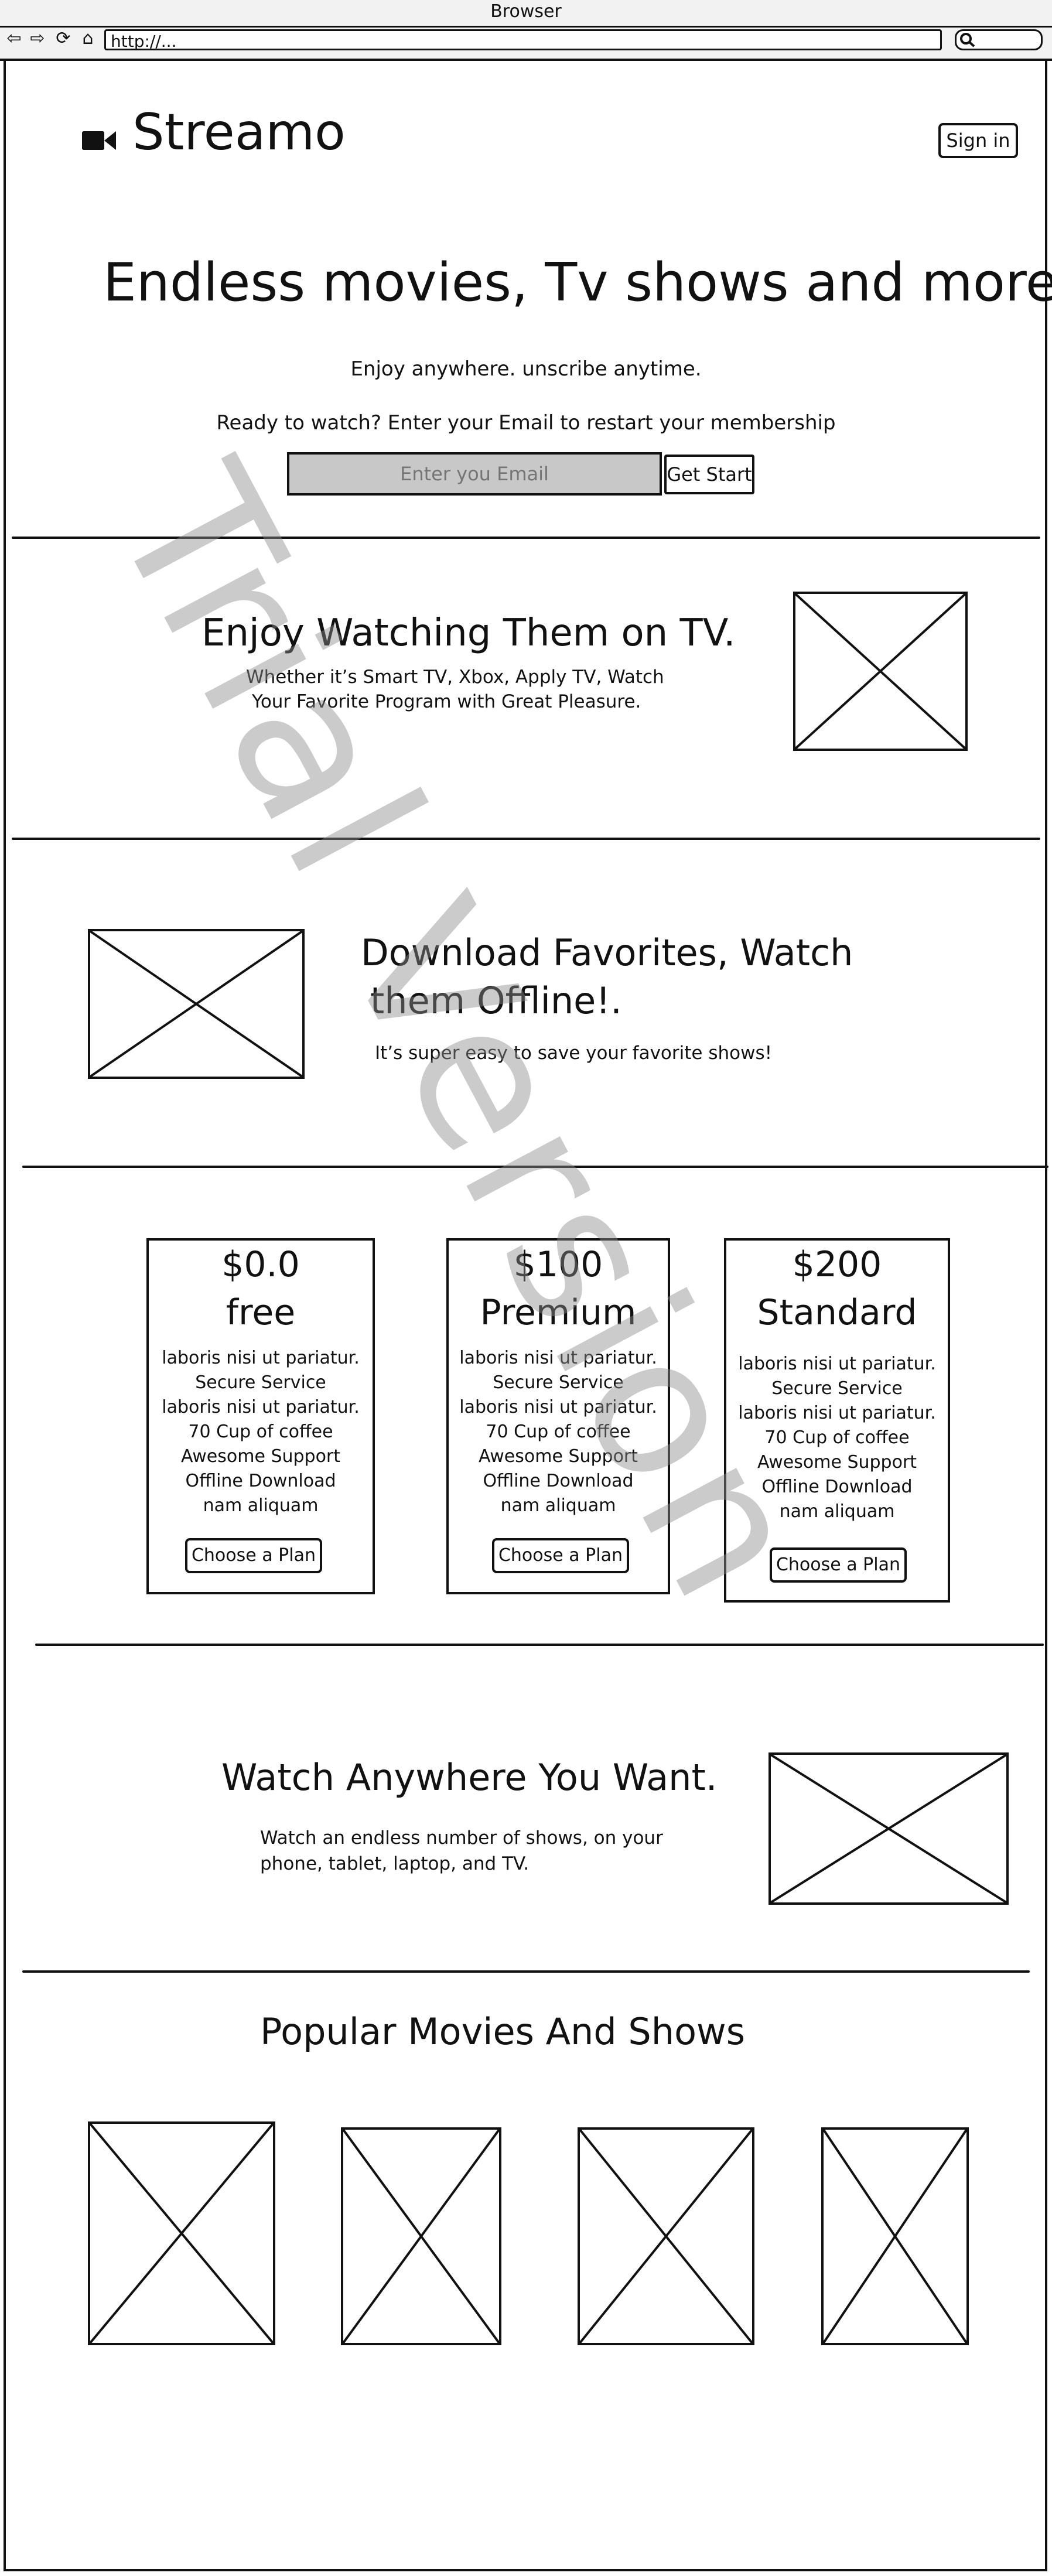 The height and width of the screenshot is (2576, 1052). What do you see at coordinates (260, 1265) in the screenshot?
I see `plan-price: $0.0` at bounding box center [260, 1265].